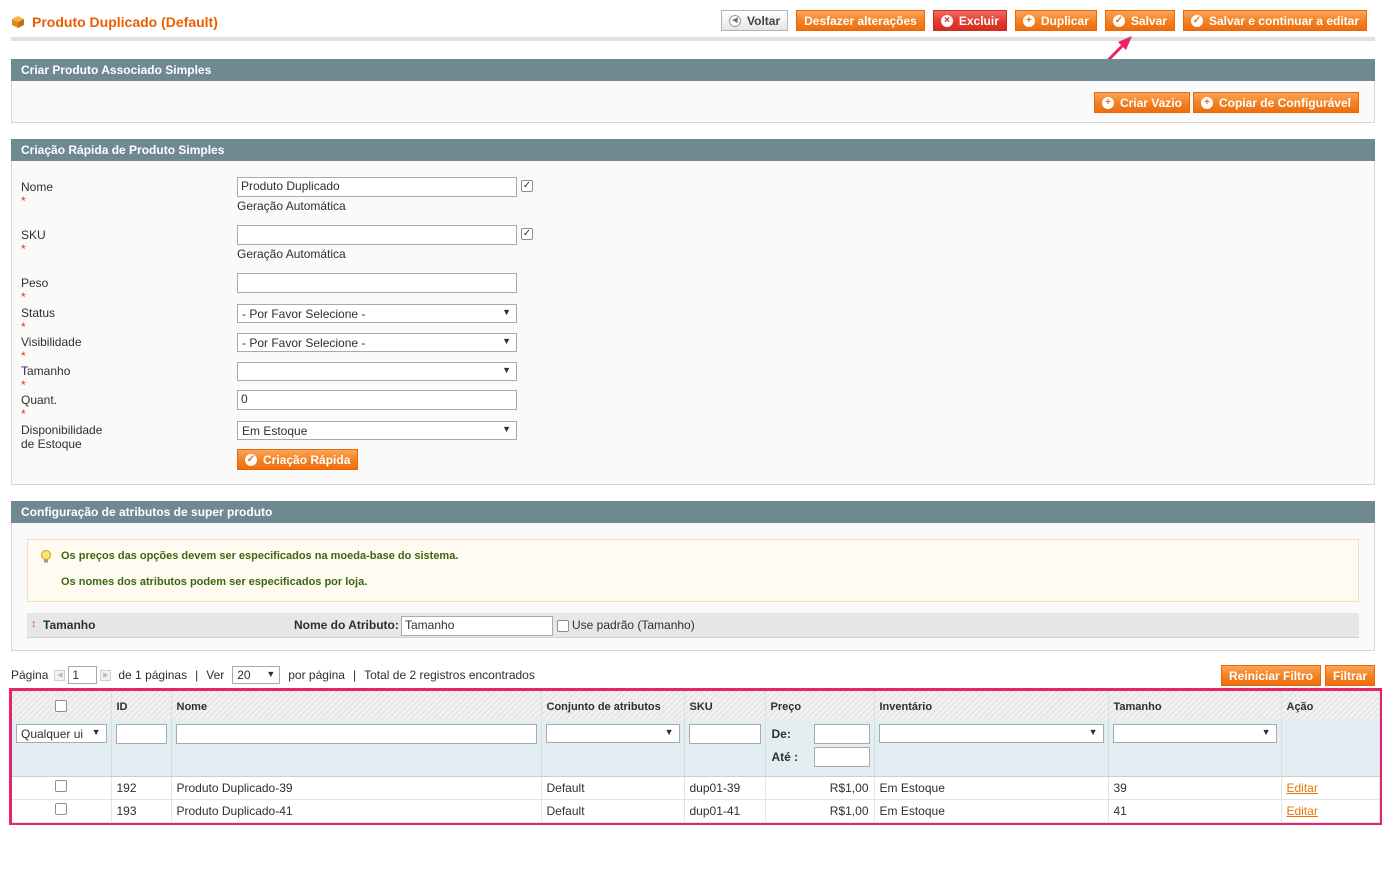  Describe the element at coordinates (785, 757) in the screenshot. I see `price-to-label: Até :` at that location.